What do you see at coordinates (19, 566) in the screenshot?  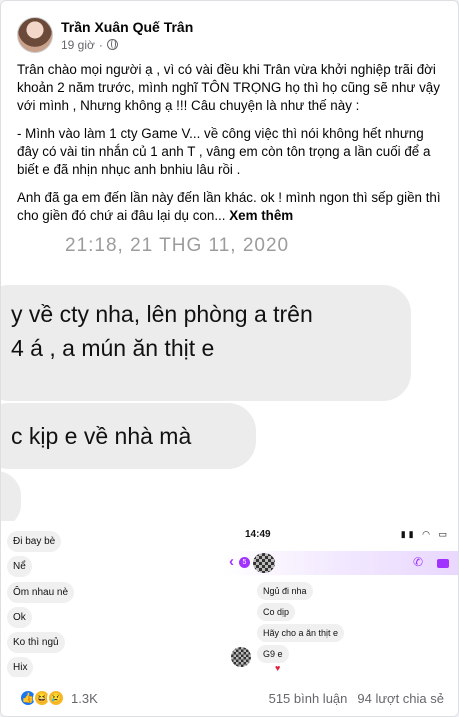 I see `chat-message: Nể` at bounding box center [19, 566].